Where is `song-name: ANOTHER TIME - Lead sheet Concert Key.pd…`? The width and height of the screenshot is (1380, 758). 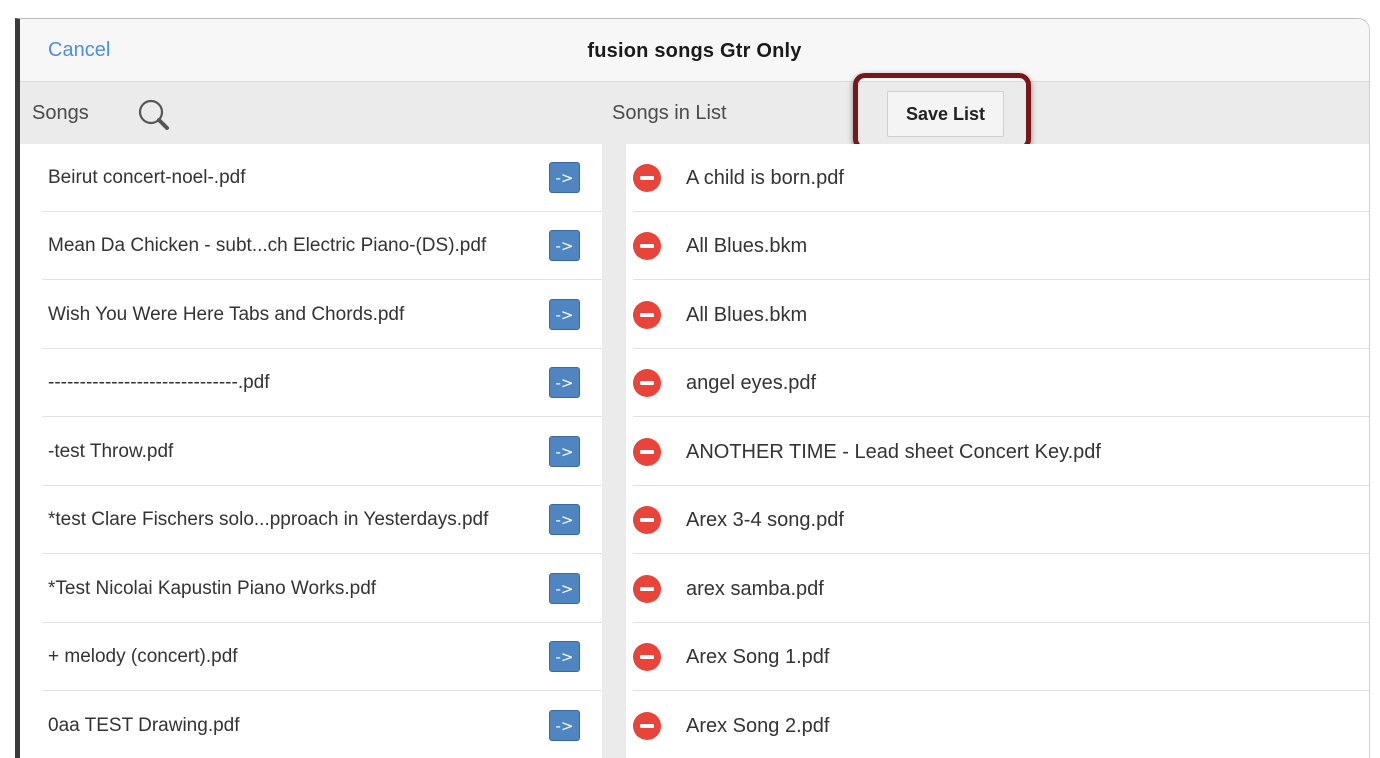 song-name: ANOTHER TIME - Lead sheet Concert Key.pd… is located at coordinates (893, 452).